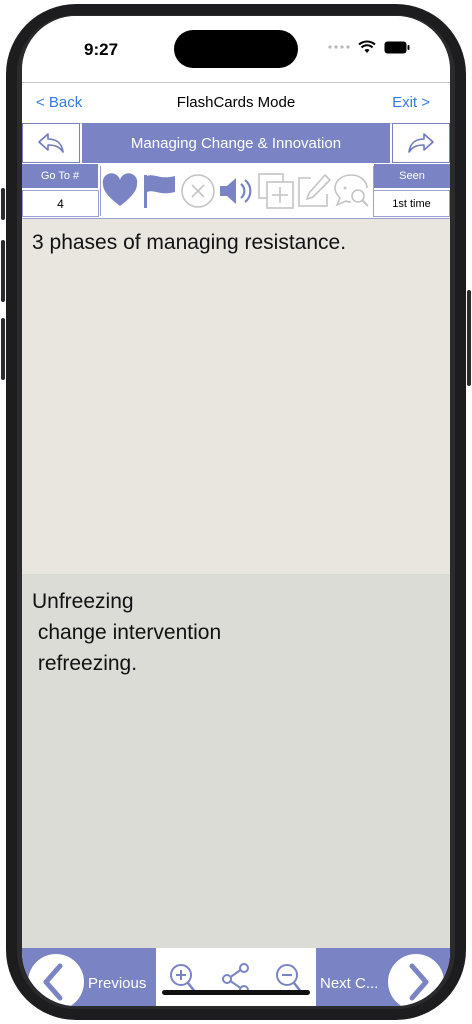 This screenshot has width=472, height=1024. I want to click on deck-title: Managing Change & Innovation, so click(236, 143).